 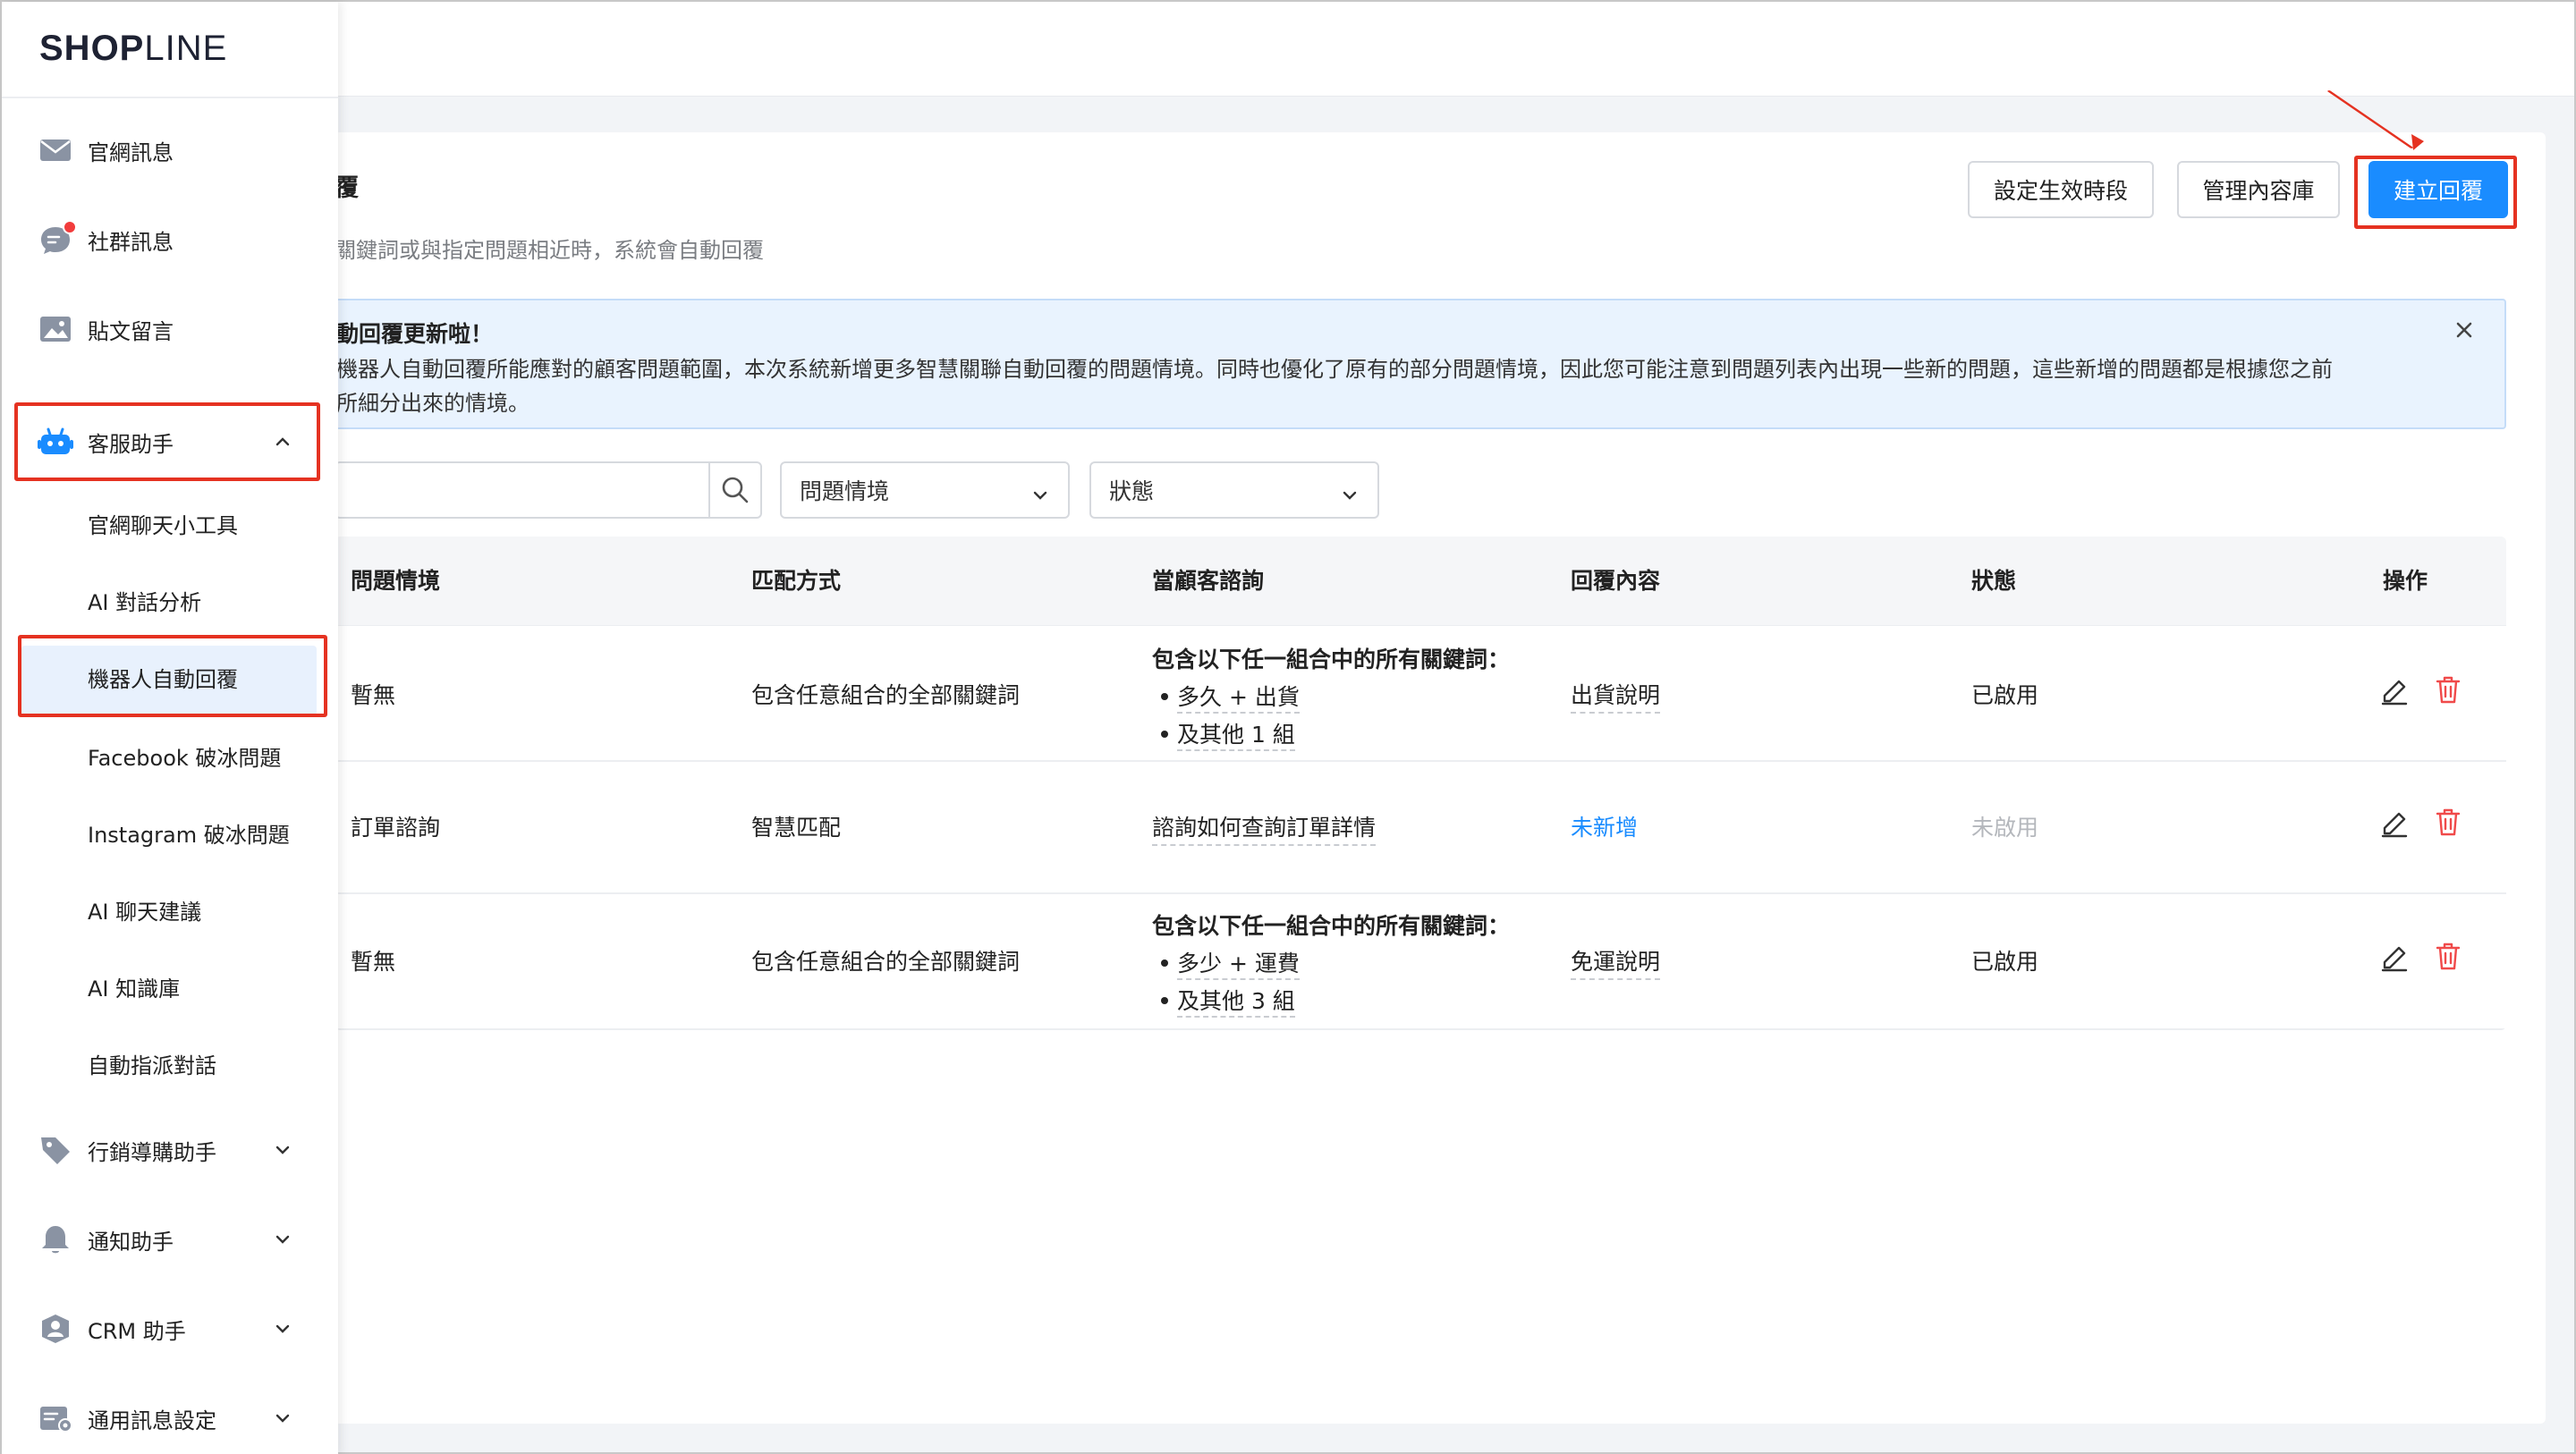 What do you see at coordinates (134, 989) in the screenshot?
I see `sidebar-item-label: AI 知識庫` at bounding box center [134, 989].